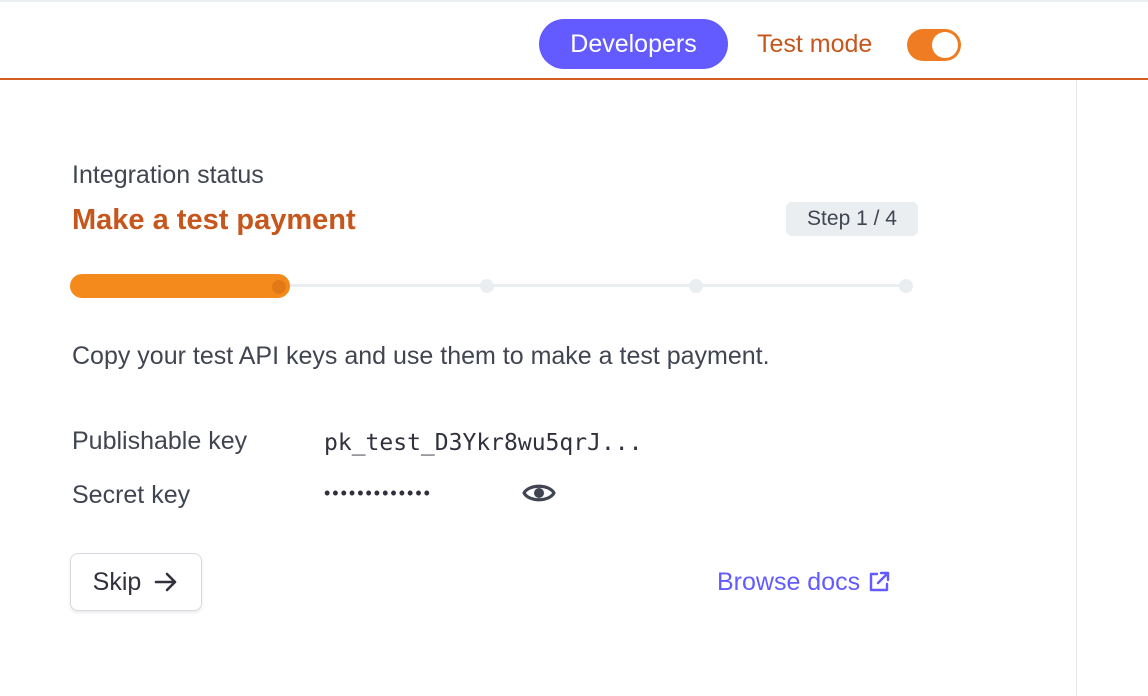 The height and width of the screenshot is (696, 1148). Describe the element at coordinates (131, 495) in the screenshot. I see `secret-key-label: Secret key` at that location.